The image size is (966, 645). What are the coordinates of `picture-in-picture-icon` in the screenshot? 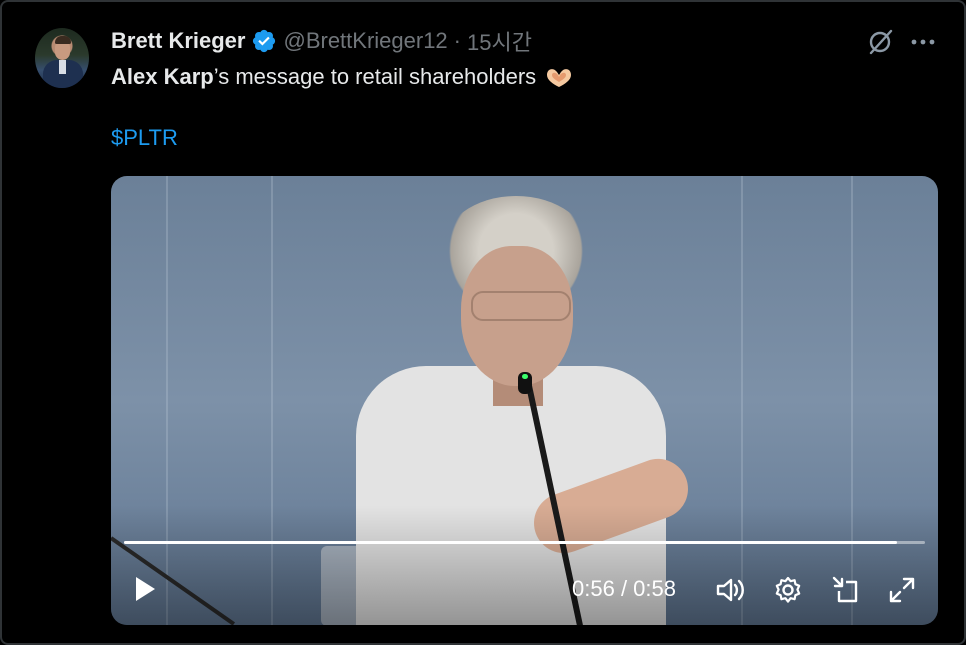 It's located at (846, 590).